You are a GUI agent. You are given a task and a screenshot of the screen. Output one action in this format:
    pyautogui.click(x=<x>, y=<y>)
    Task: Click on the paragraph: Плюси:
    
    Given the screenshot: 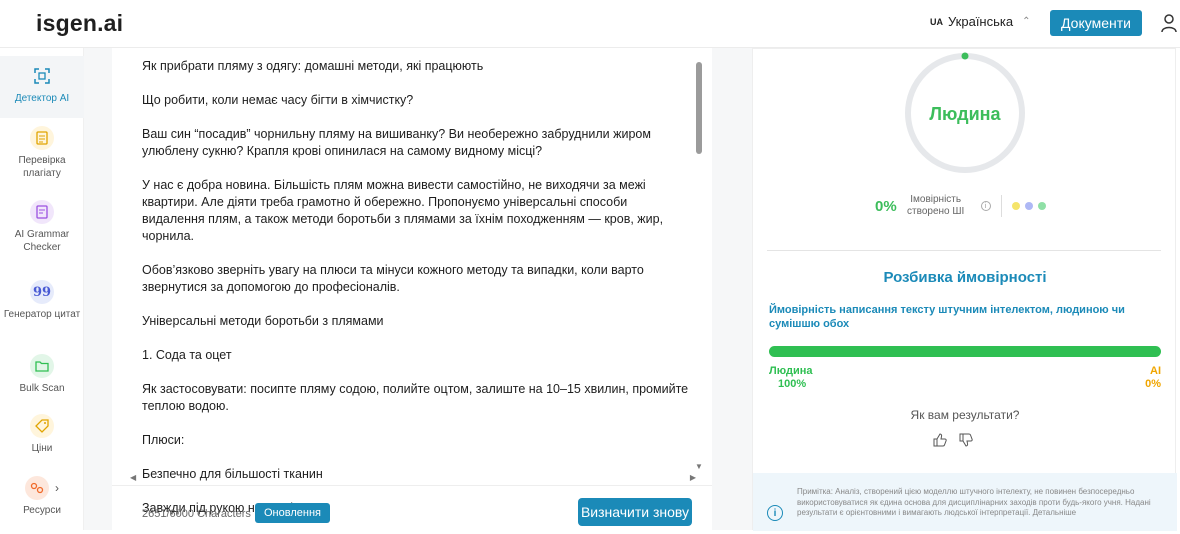 What is the action you would take?
    pyautogui.click(x=163, y=440)
    